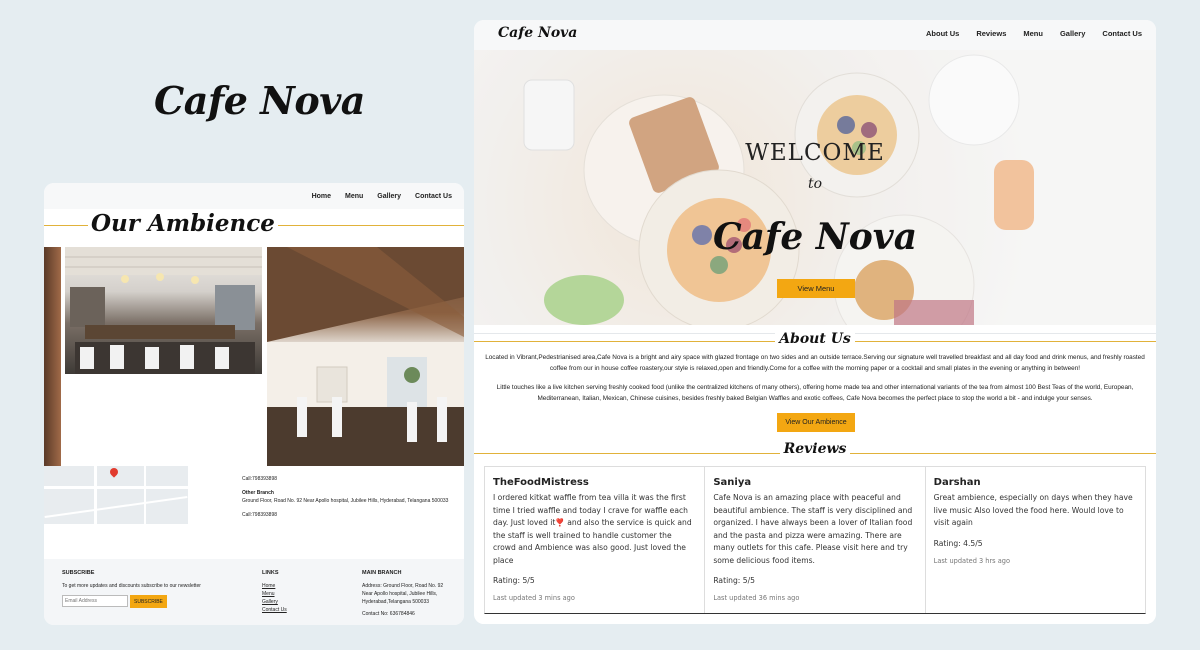 This screenshot has width=1200, height=650. I want to click on map-pin-icon, so click(114, 472).